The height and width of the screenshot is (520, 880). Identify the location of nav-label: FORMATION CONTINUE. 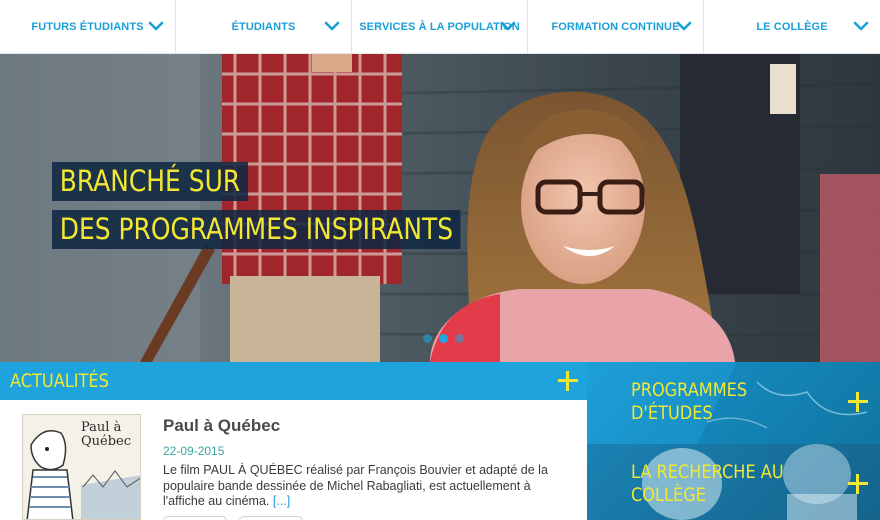
(615, 27).